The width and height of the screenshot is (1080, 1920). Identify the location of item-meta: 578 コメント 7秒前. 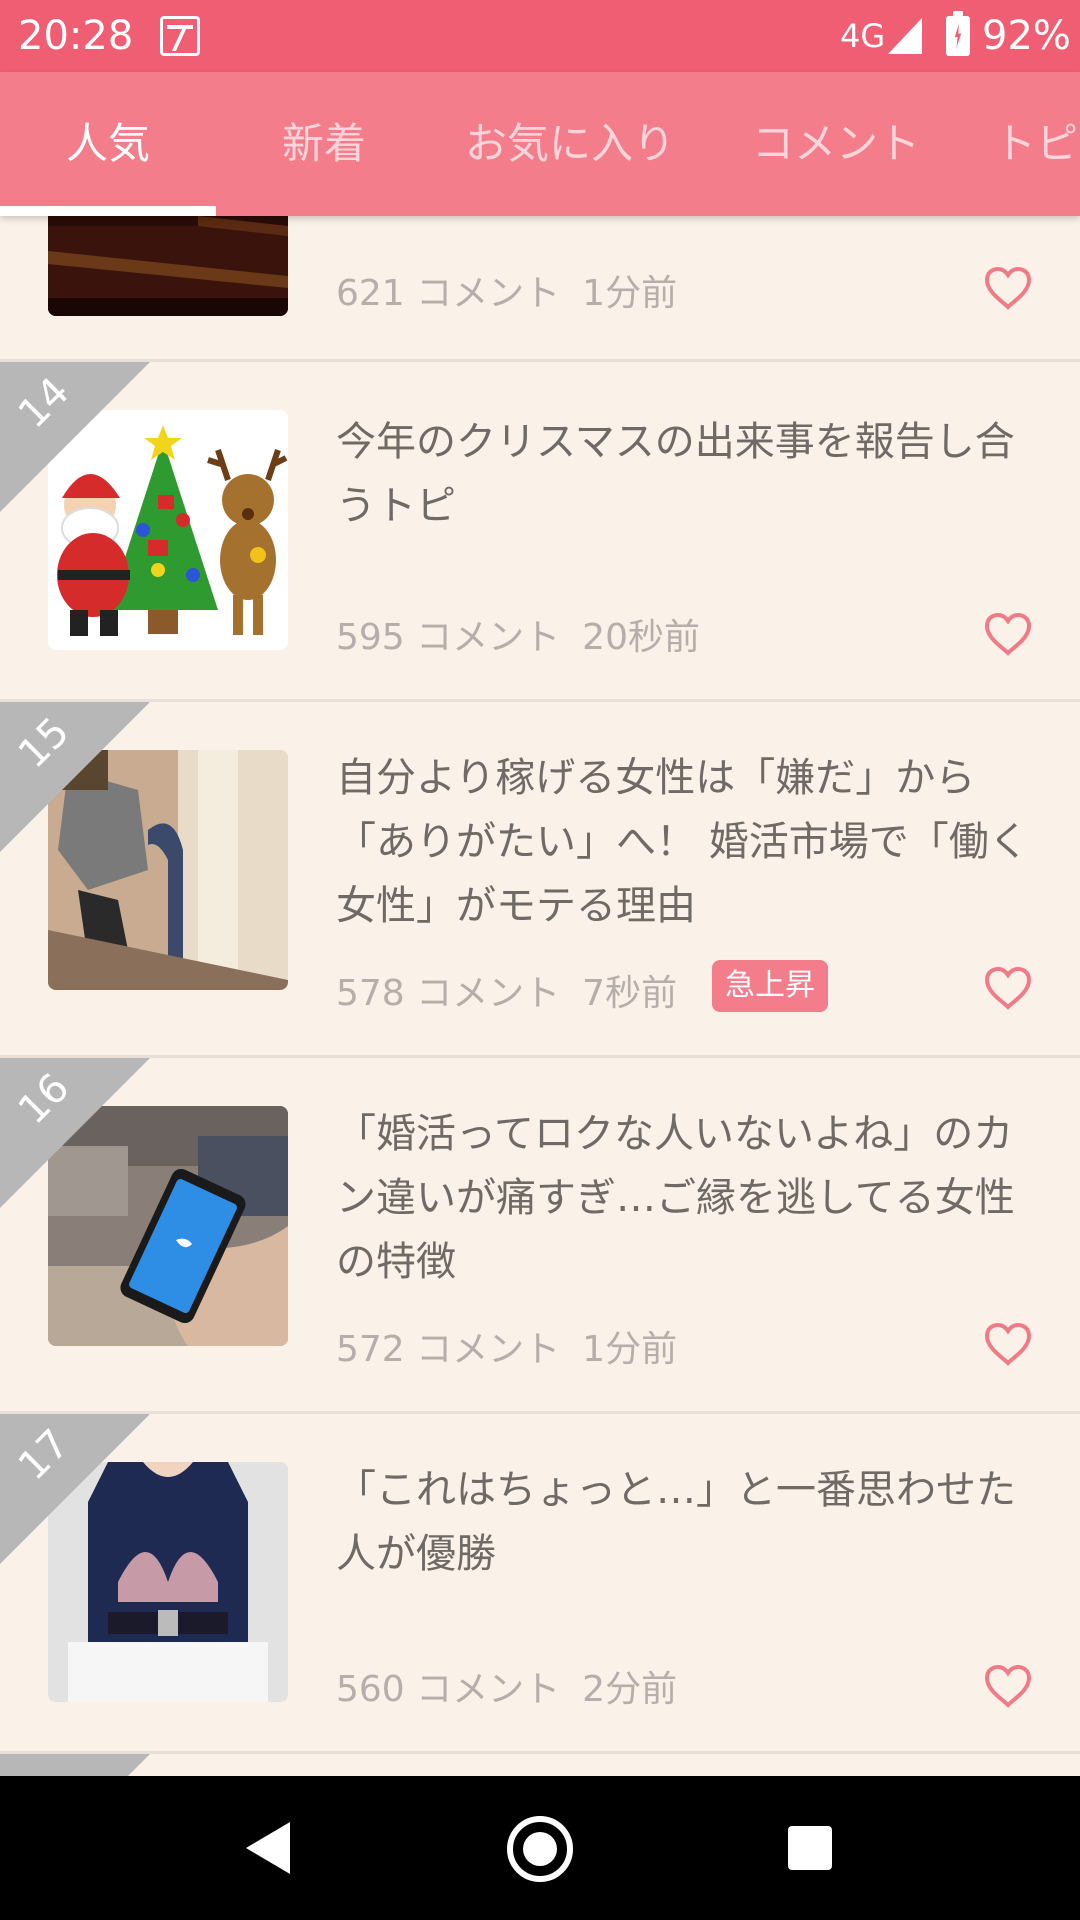
(506, 990).